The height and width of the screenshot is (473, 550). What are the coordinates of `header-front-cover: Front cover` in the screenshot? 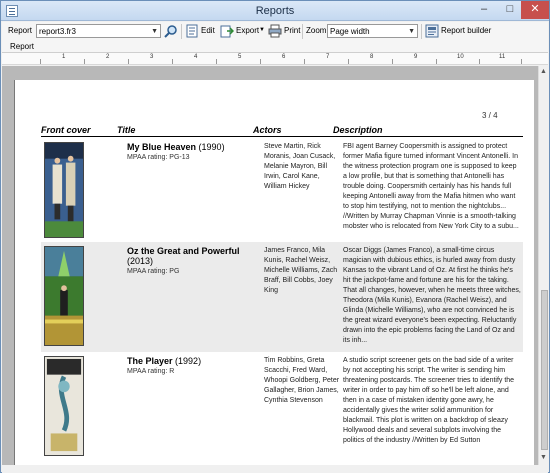 It's located at (66, 130).